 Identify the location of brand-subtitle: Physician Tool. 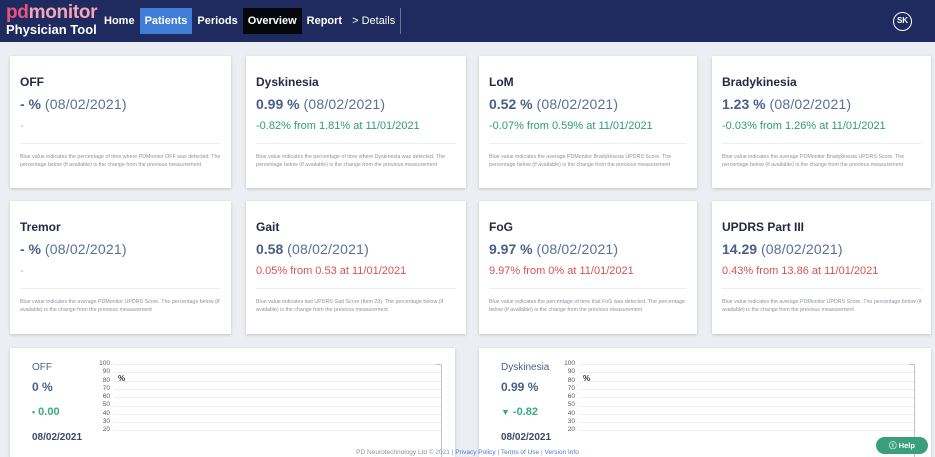
(51, 29).